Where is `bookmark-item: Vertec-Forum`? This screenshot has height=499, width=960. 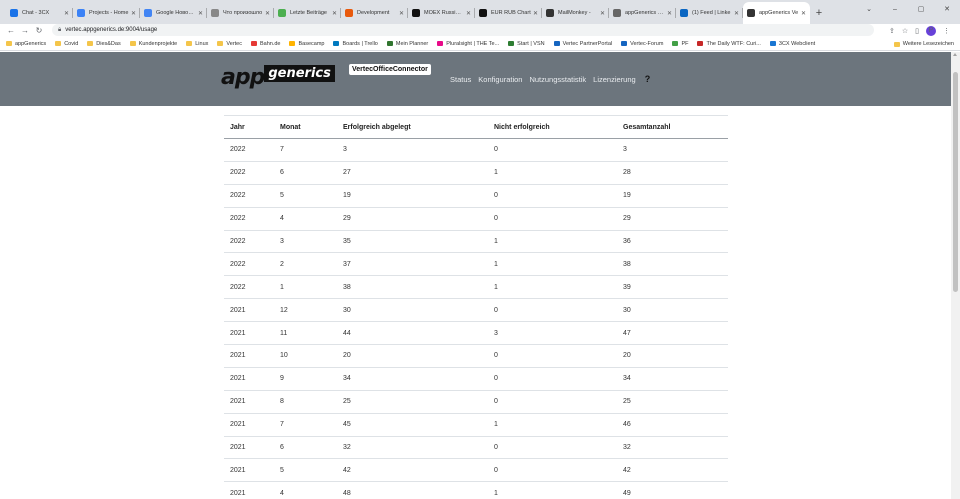
bookmark-item: Vertec-Forum is located at coordinates (642, 44).